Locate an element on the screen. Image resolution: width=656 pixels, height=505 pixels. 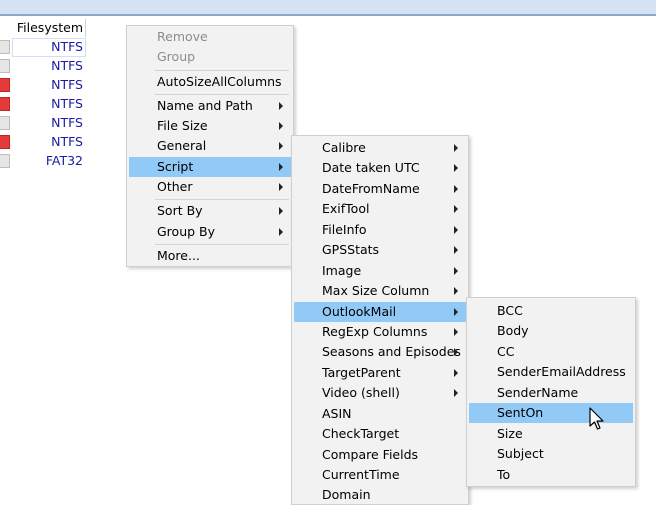
menu-item-label: File Size is located at coordinates (182, 125).